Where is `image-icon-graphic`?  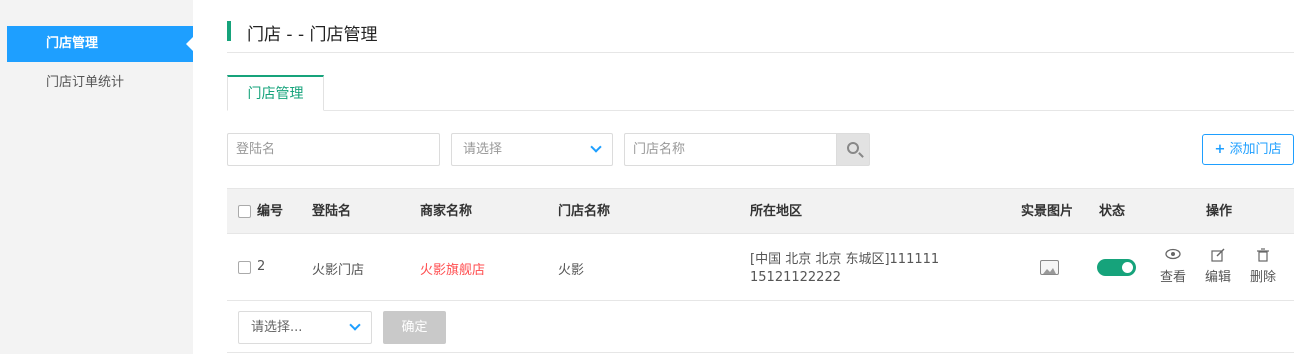
image-icon-graphic is located at coordinates (1049, 271).